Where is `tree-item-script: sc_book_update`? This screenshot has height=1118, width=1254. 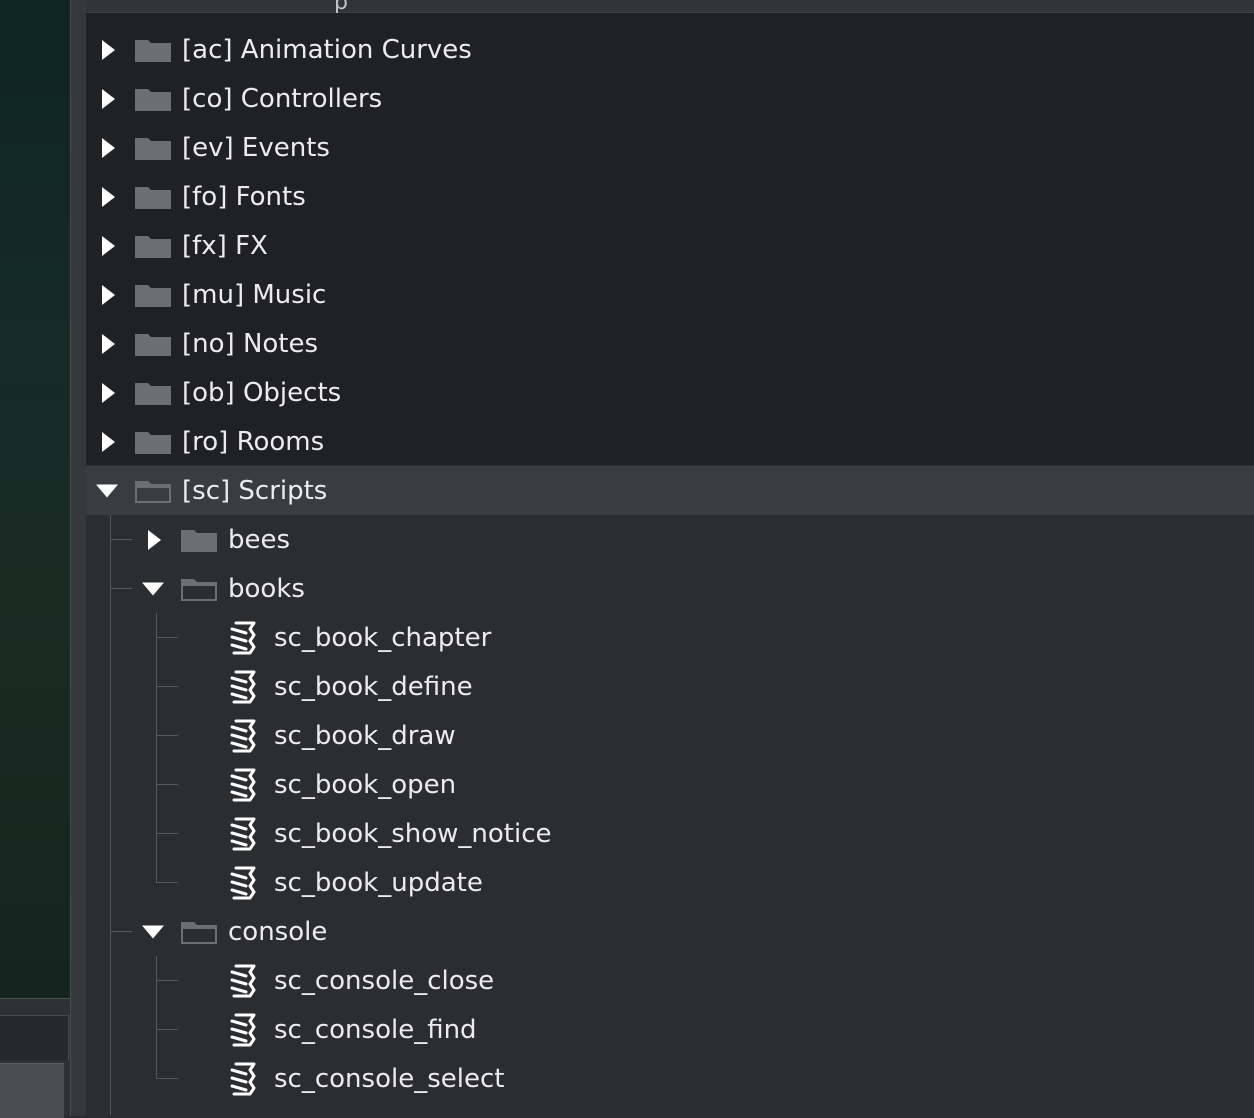 tree-item-script: sc_book_update is located at coordinates (670, 882).